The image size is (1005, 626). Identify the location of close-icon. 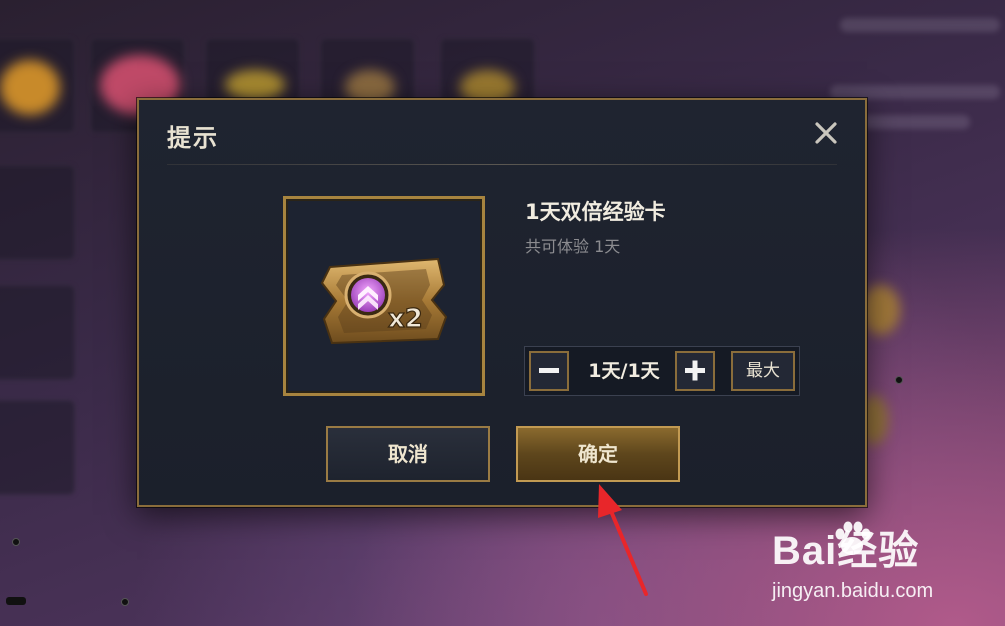
(826, 133).